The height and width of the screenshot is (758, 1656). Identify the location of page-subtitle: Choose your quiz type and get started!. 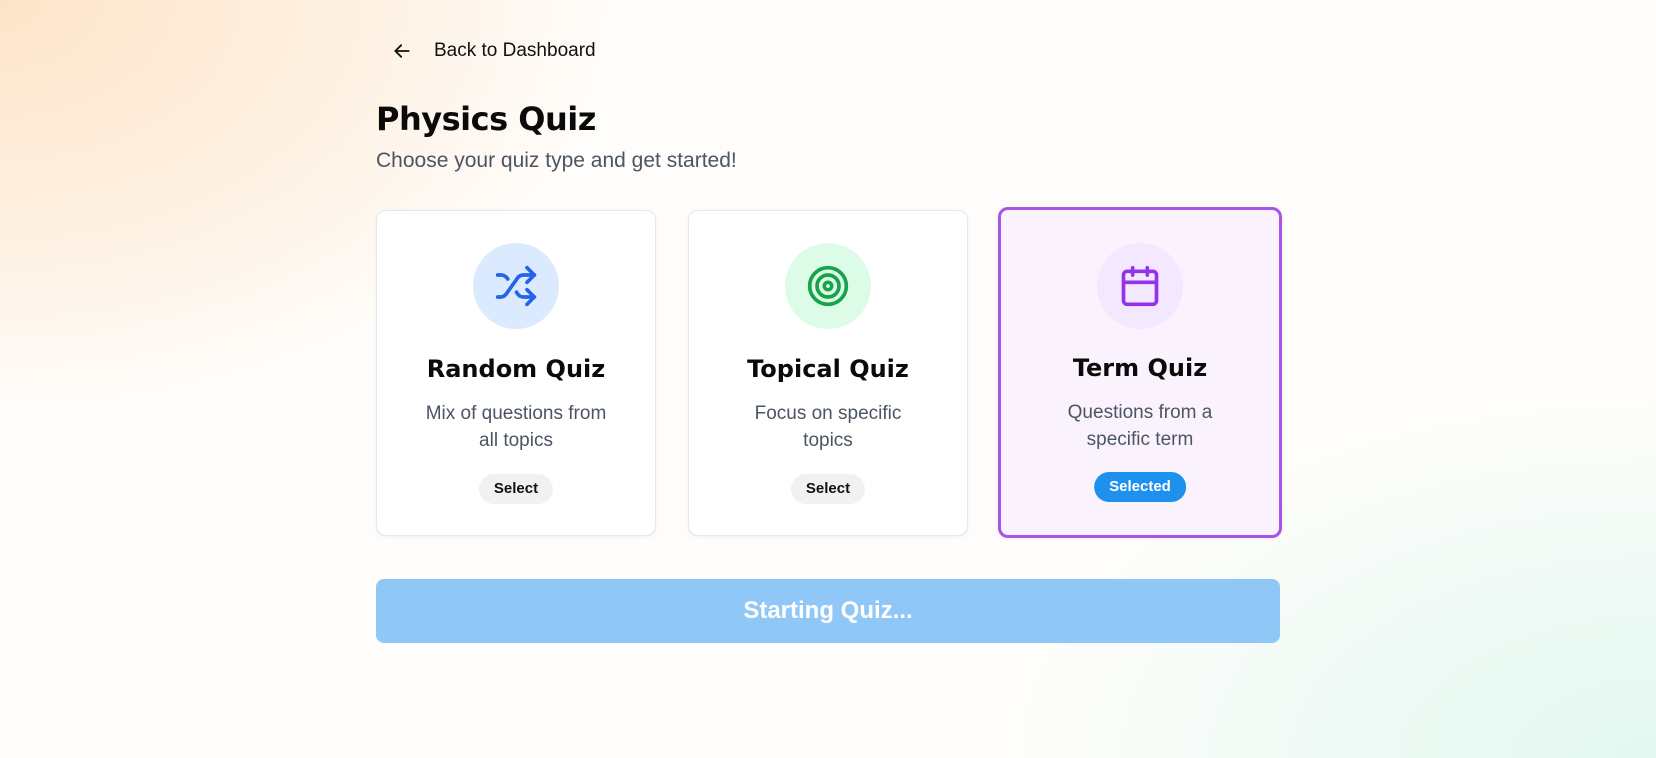
(556, 160).